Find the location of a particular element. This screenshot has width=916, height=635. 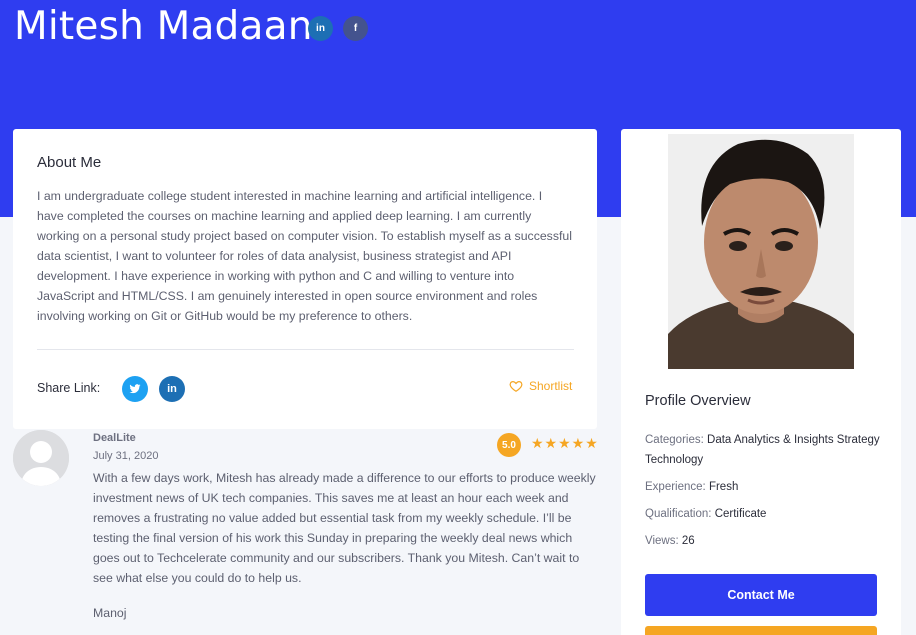

profile-overview-title: Profile Overview is located at coordinates (698, 401).